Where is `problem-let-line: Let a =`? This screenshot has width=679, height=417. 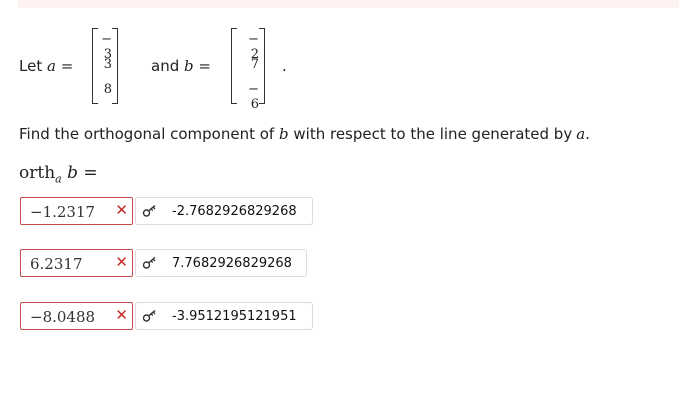 problem-let-line: Let a = is located at coordinates (46, 66).